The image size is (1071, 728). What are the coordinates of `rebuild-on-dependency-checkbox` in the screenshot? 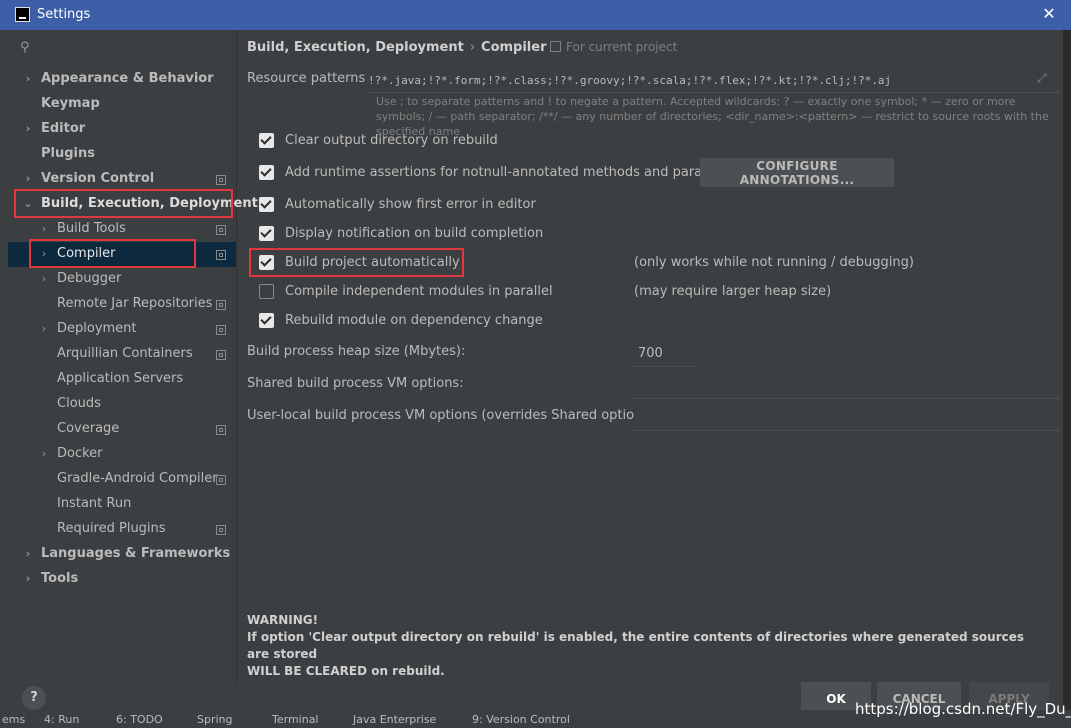 It's located at (266, 320).